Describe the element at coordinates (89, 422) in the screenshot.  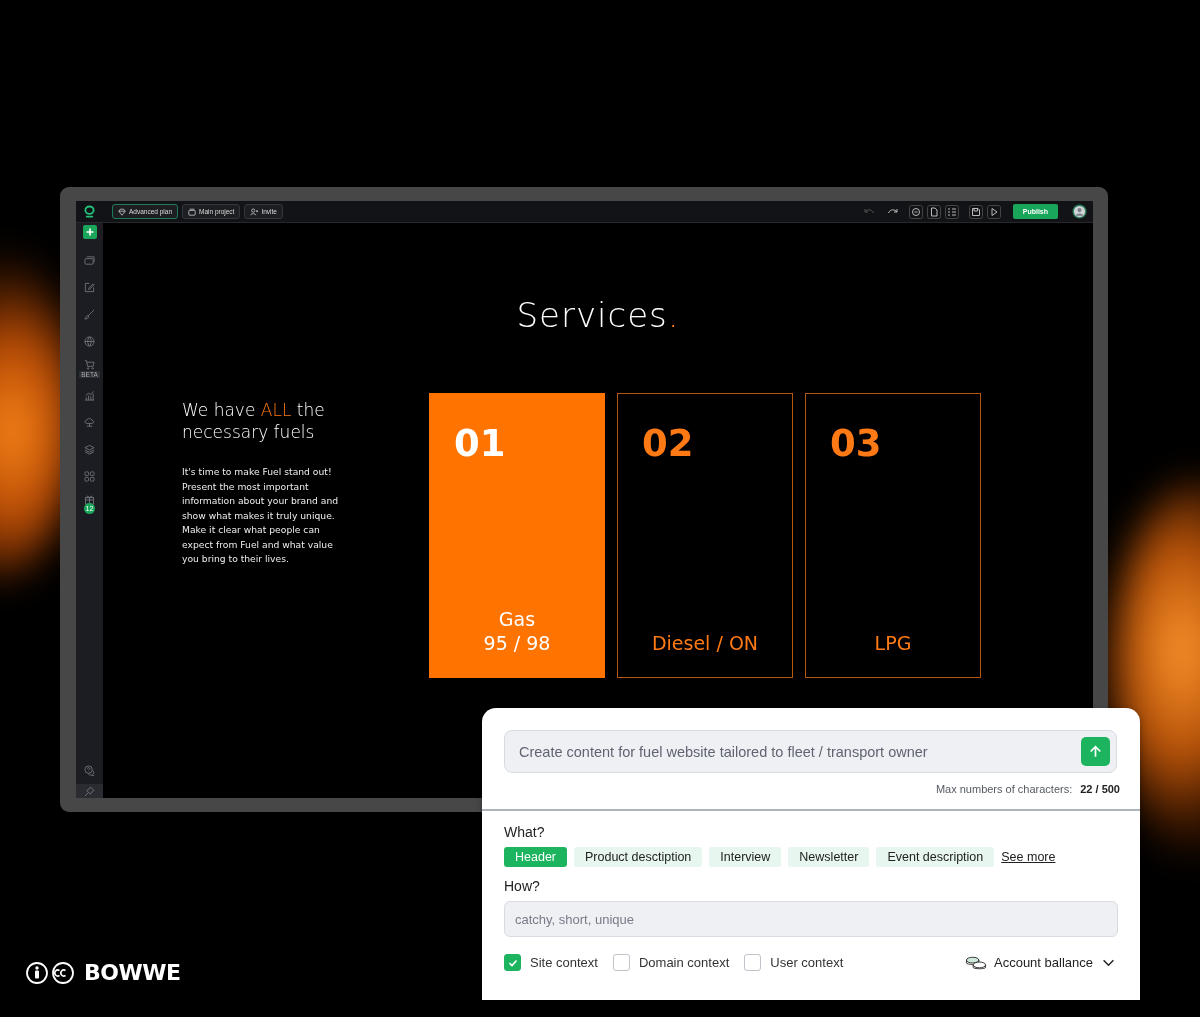
I see `cloud-icon` at that location.